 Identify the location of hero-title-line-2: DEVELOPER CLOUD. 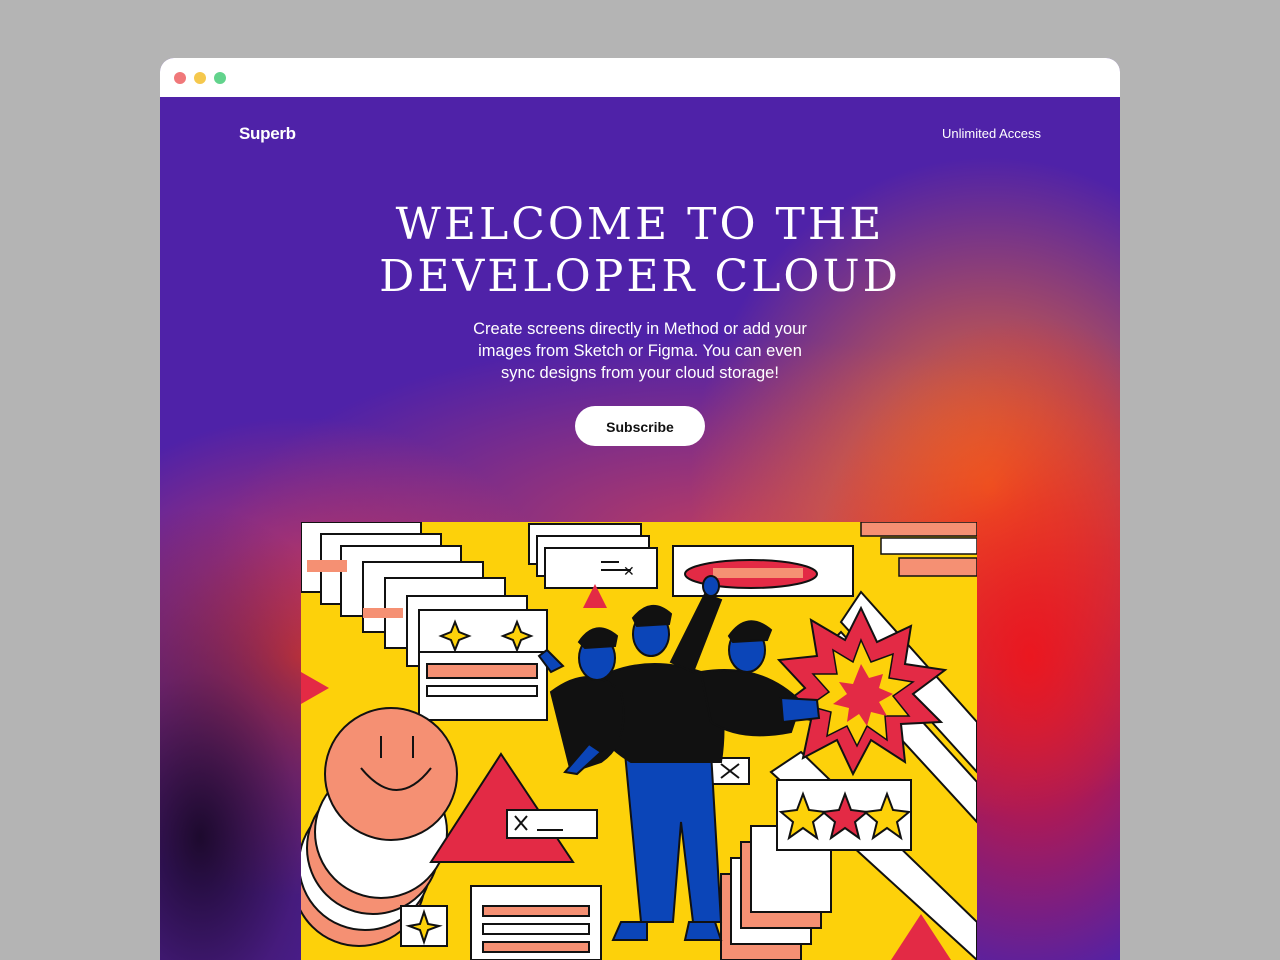
(640, 276).